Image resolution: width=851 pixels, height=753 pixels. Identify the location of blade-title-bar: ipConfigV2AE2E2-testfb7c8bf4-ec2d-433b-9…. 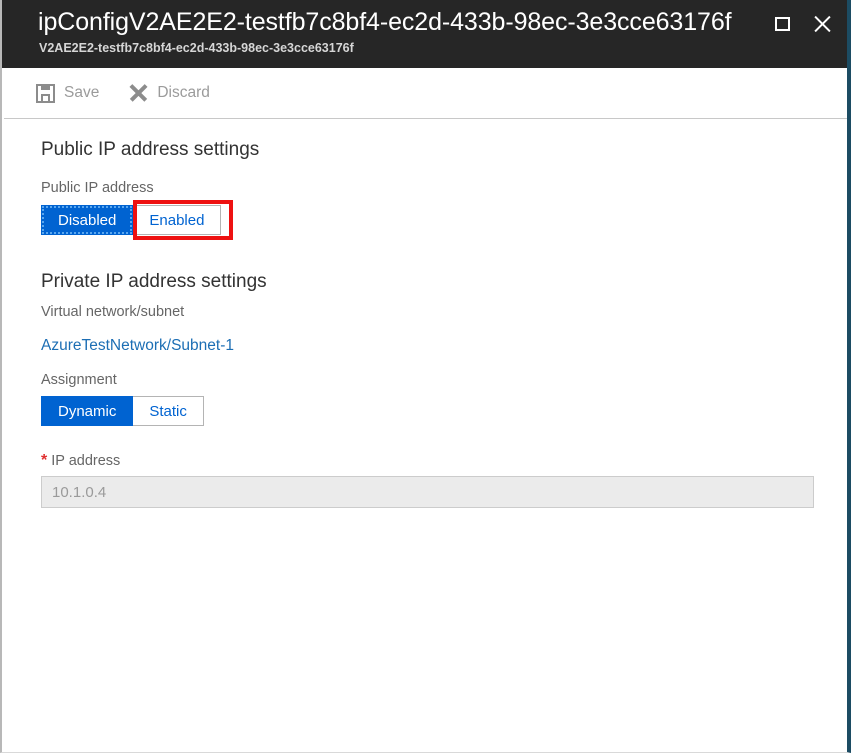
(424, 34).